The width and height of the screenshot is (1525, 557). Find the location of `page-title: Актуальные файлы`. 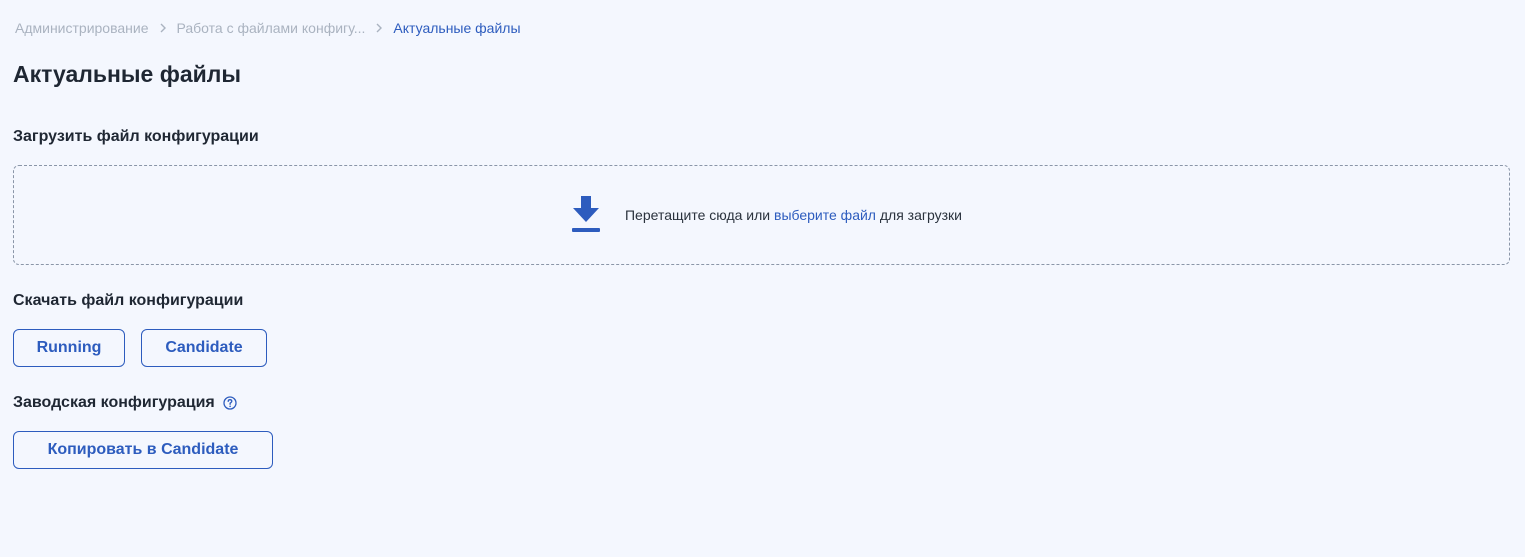

page-title: Актуальные файлы is located at coordinates (127, 74).